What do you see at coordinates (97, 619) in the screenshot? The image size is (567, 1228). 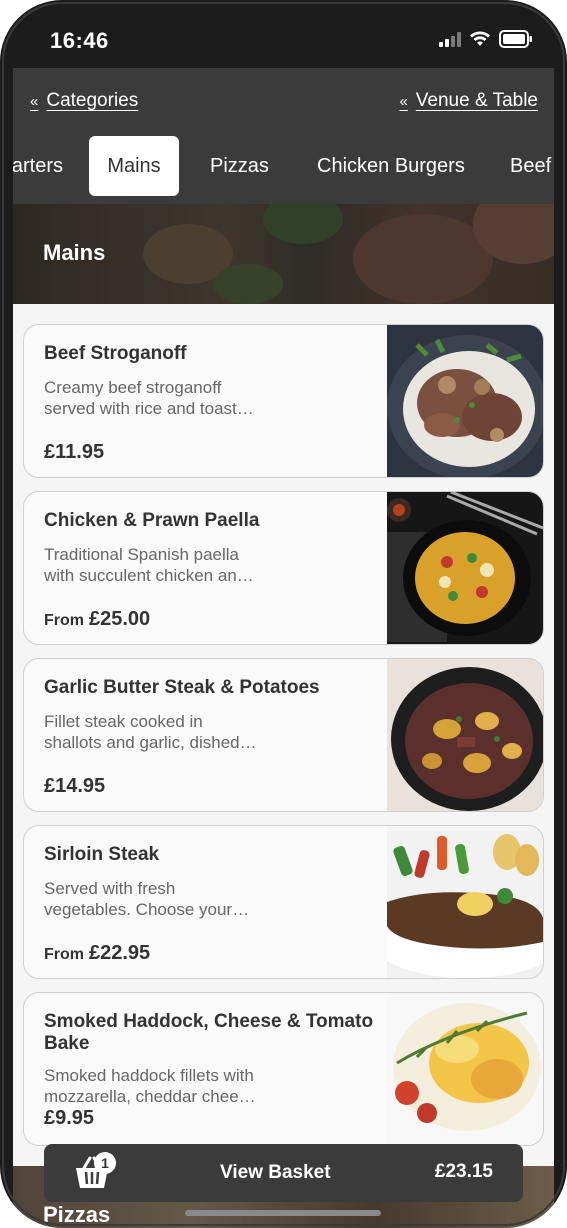 I see `item-price: From £25.00` at bounding box center [97, 619].